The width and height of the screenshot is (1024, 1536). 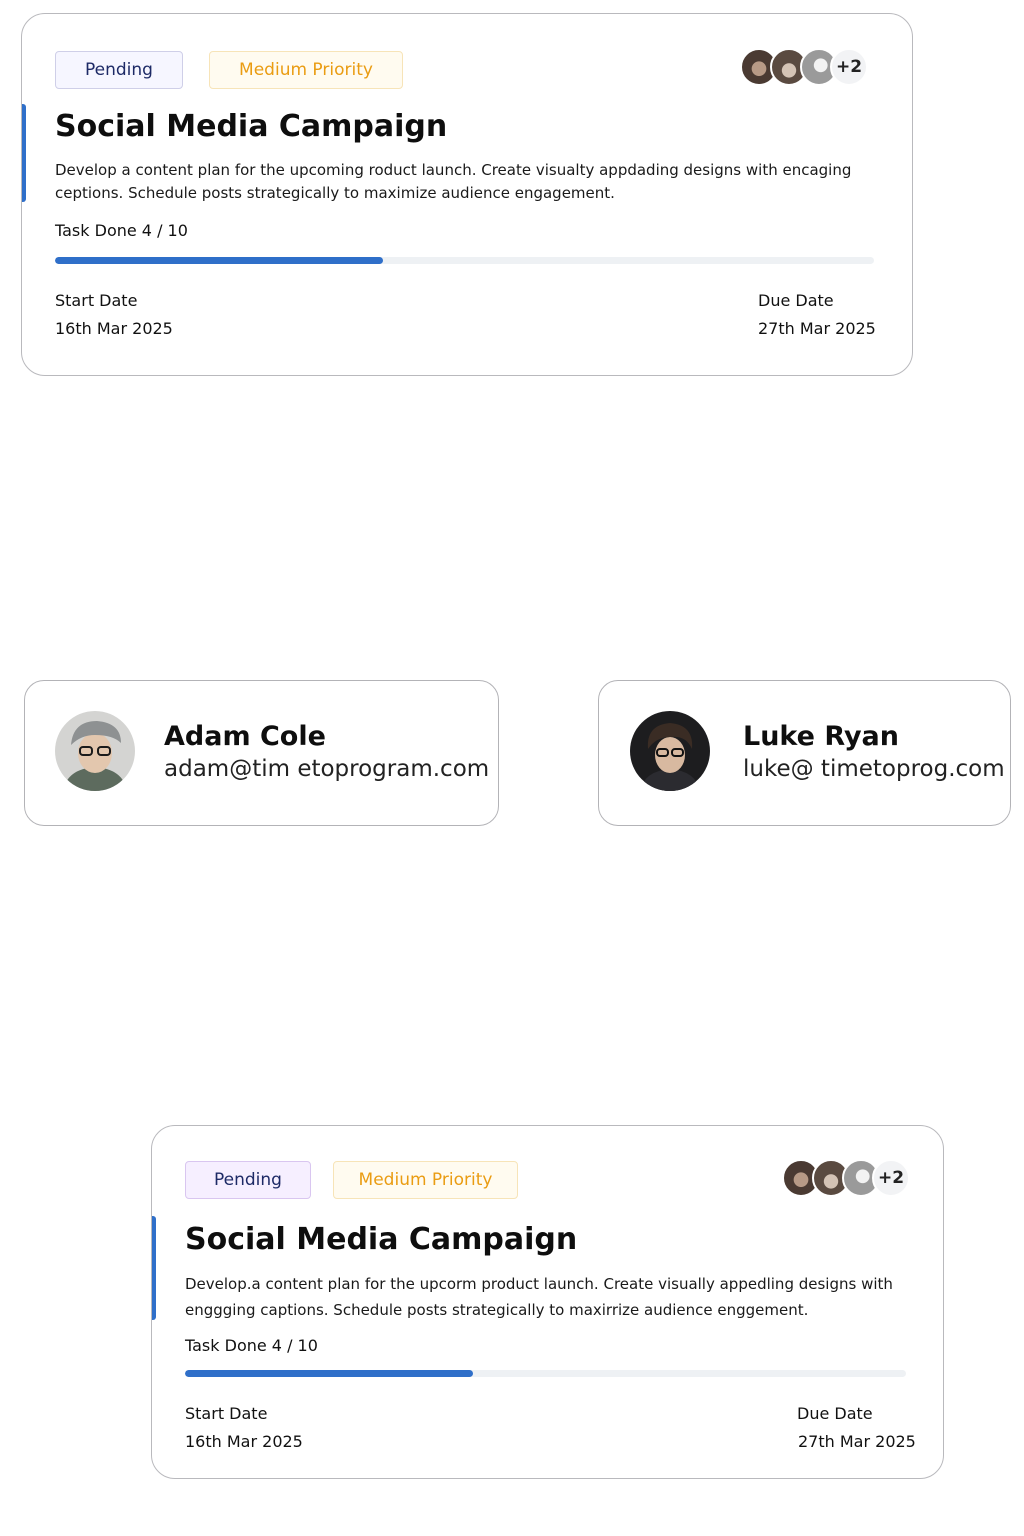 I want to click on user-name: Adam Cole, so click(x=245, y=736).